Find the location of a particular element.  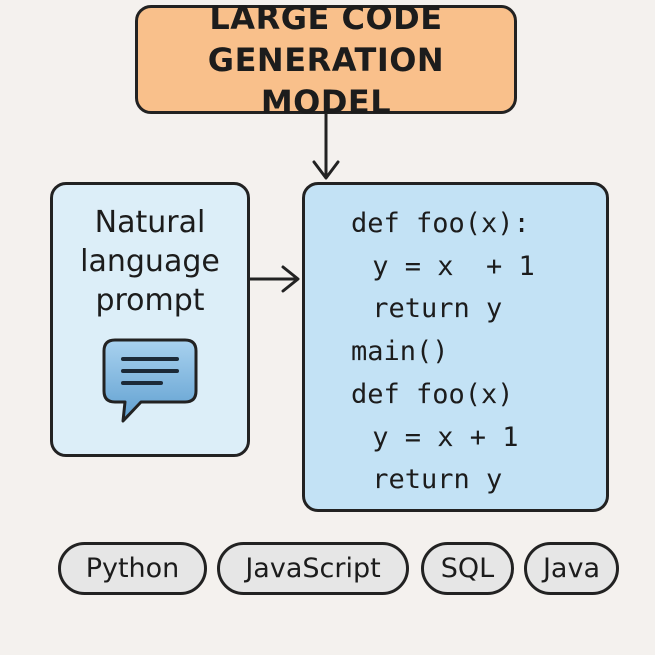

prompt-label: Natural language prompt is located at coordinates (150, 261).